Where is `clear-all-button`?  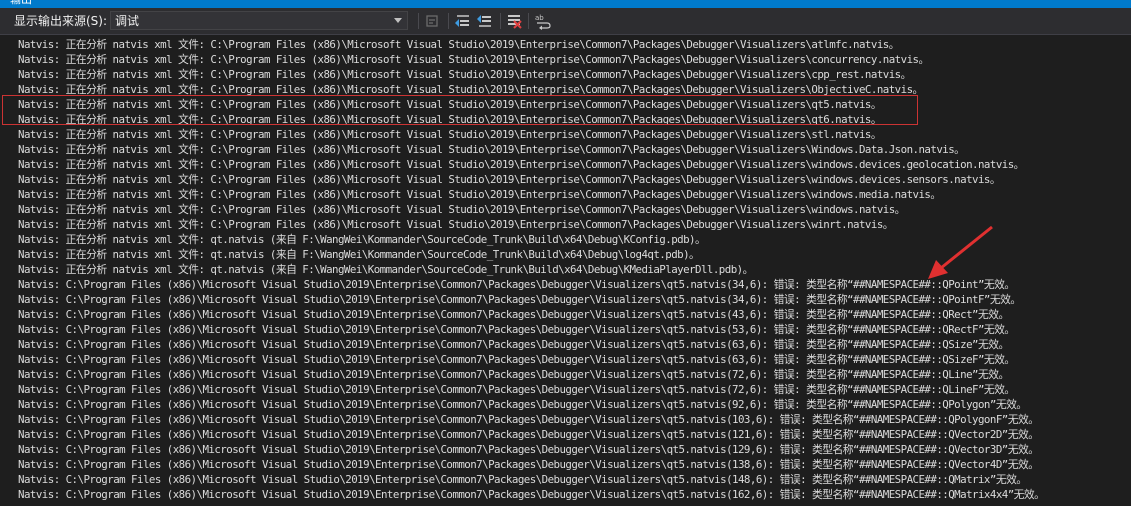 clear-all-button is located at coordinates (514, 21).